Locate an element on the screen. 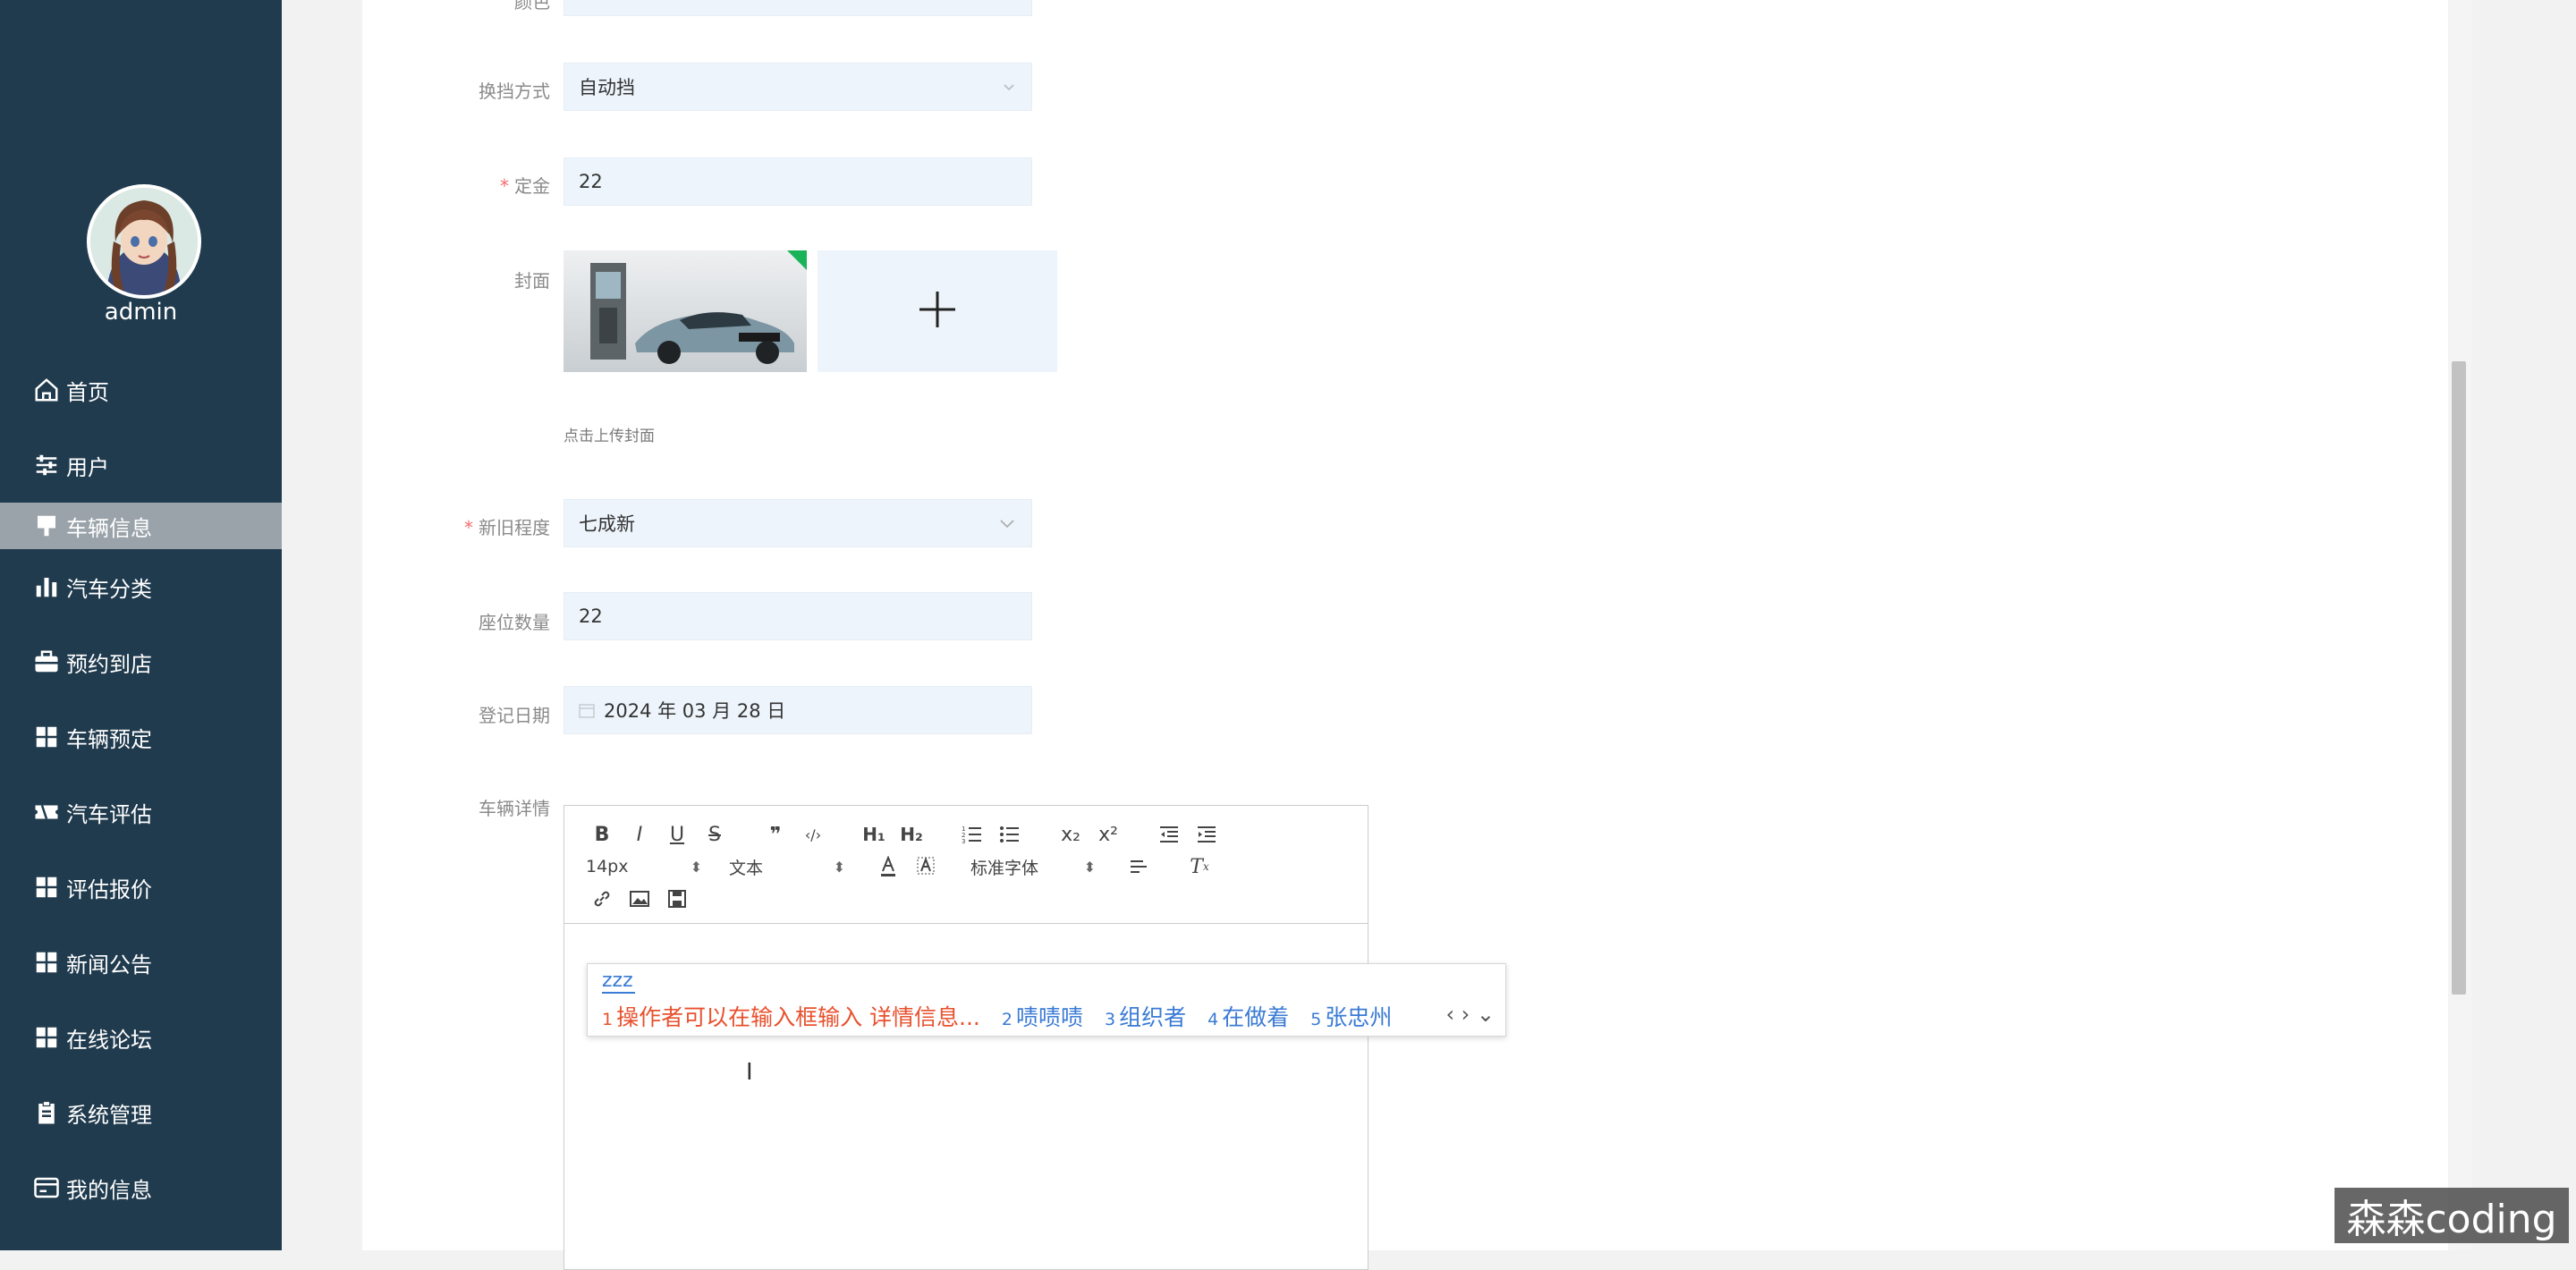  candidate-index: 1 is located at coordinates (608, 1019).